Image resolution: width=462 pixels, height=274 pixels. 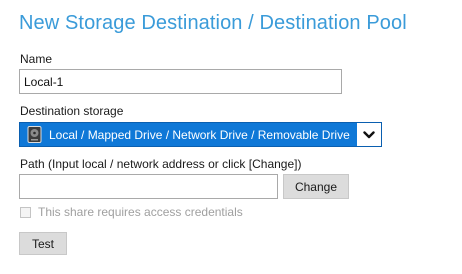 What do you see at coordinates (180, 81) in the screenshot?
I see `name-input` at bounding box center [180, 81].